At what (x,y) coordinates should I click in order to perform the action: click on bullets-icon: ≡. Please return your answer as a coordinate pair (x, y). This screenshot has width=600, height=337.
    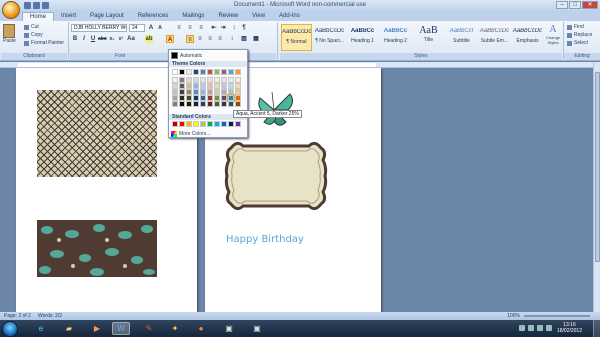
    Looking at the image, I should click on (179, 28).